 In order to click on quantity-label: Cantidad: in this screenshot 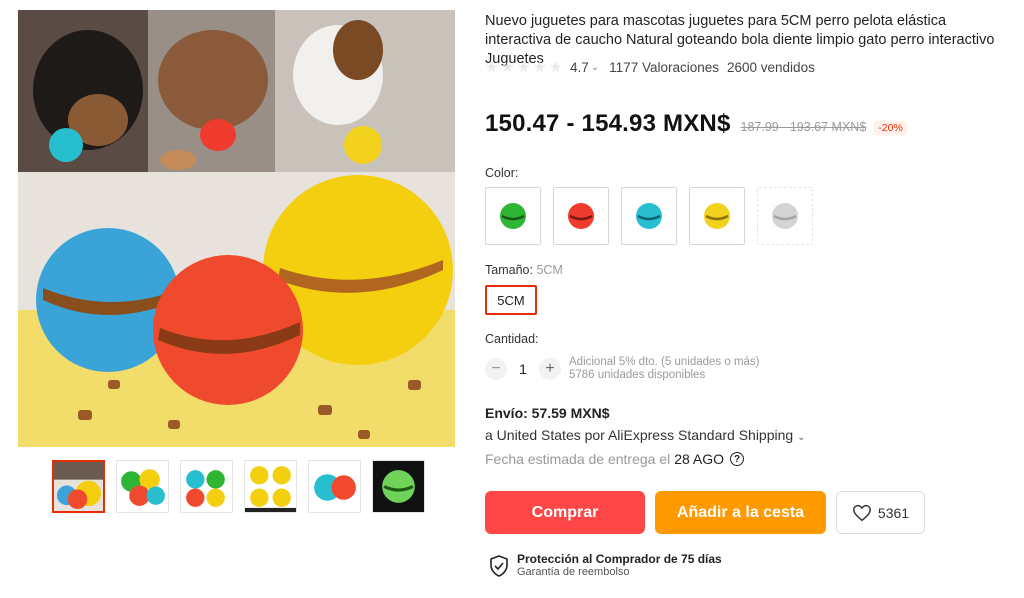, I will do `click(512, 339)`.